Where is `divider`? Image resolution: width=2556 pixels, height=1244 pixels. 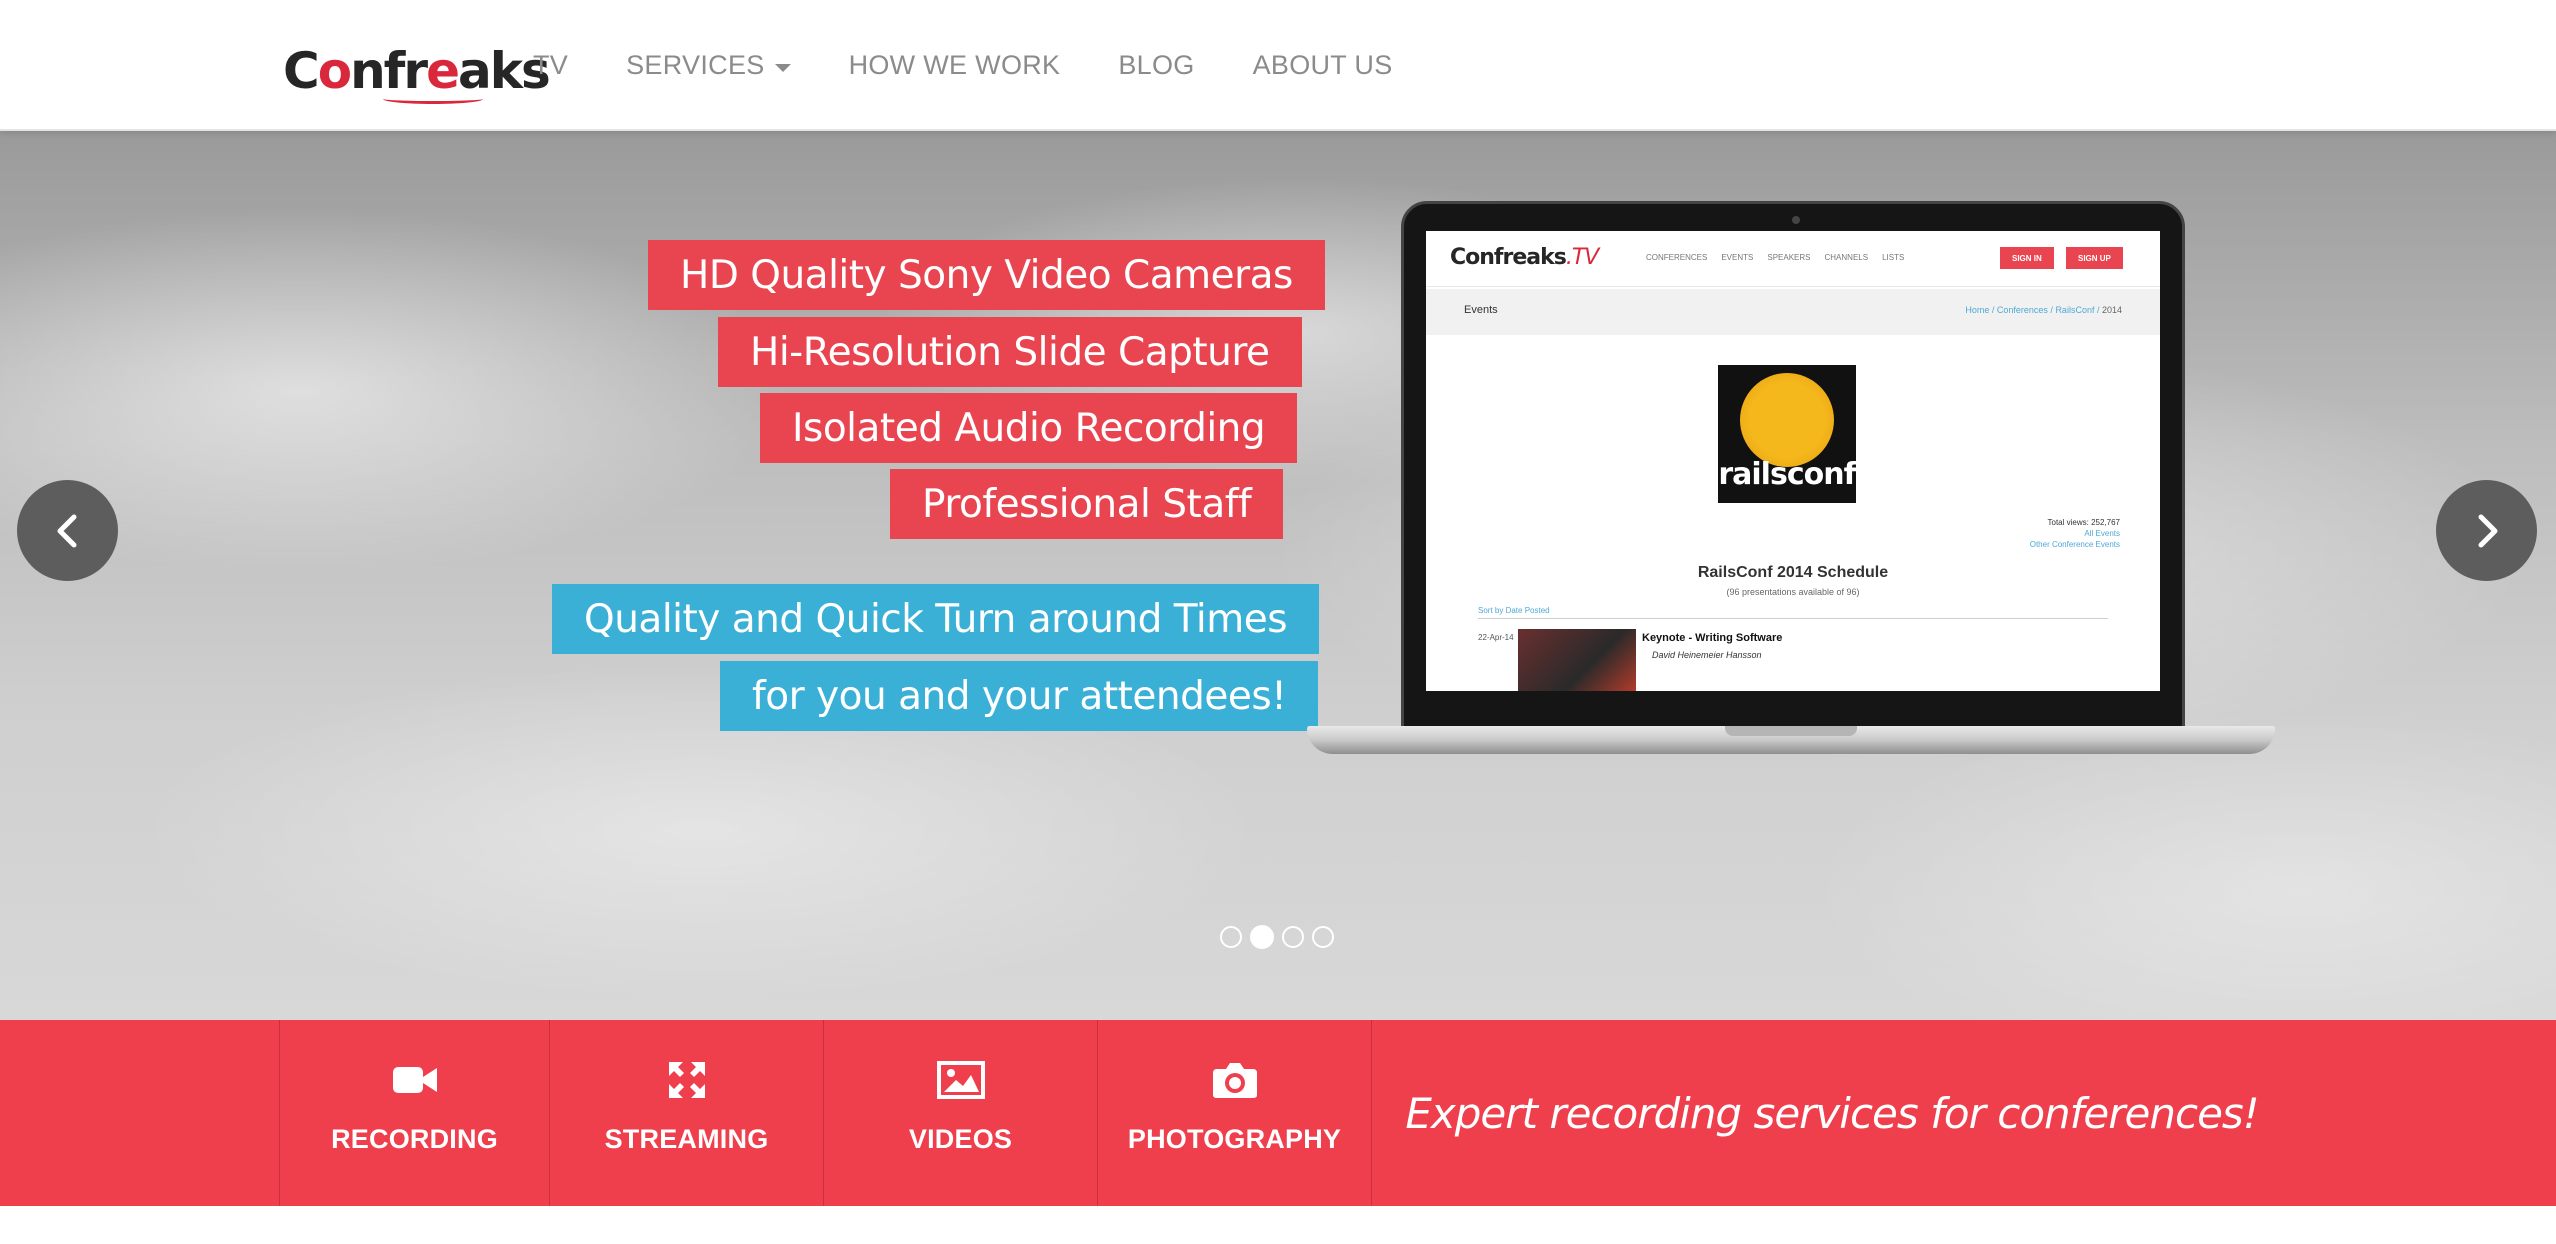
divider is located at coordinates (1793, 618).